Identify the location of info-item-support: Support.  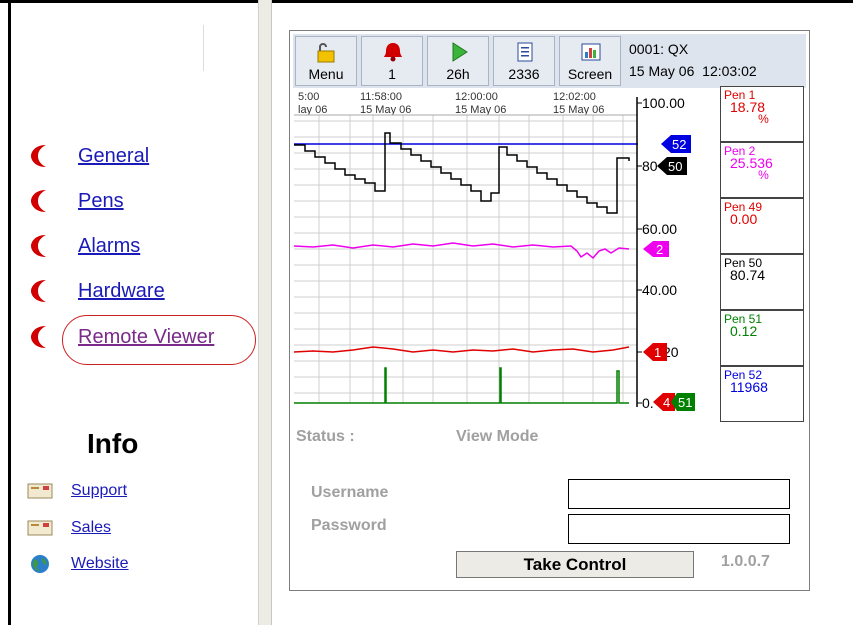
(77, 491).